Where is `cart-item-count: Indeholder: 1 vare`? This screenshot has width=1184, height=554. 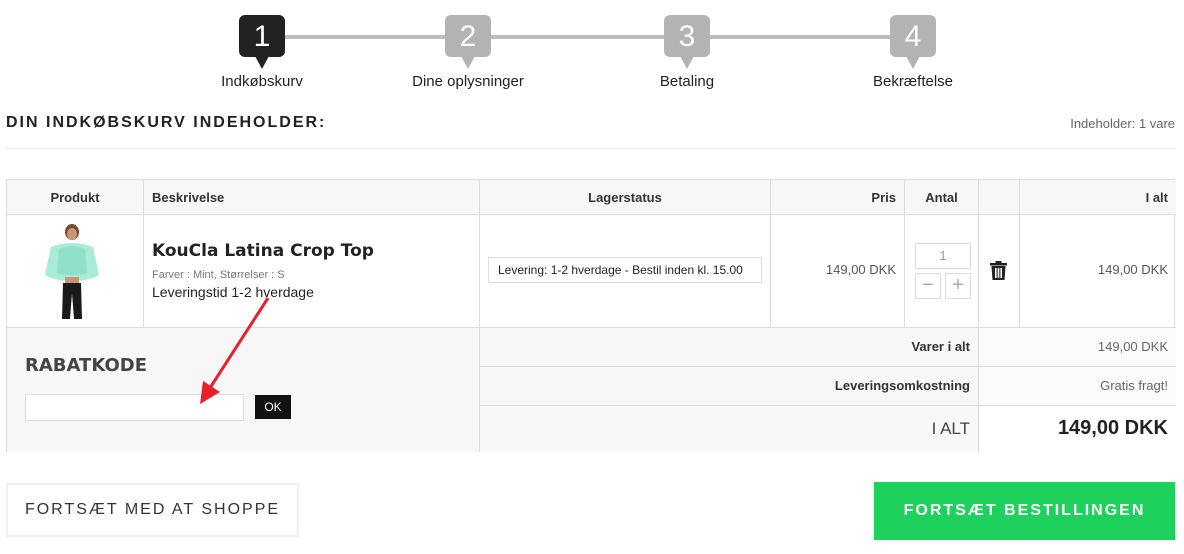
cart-item-count: Indeholder: 1 vare is located at coordinates (1122, 123).